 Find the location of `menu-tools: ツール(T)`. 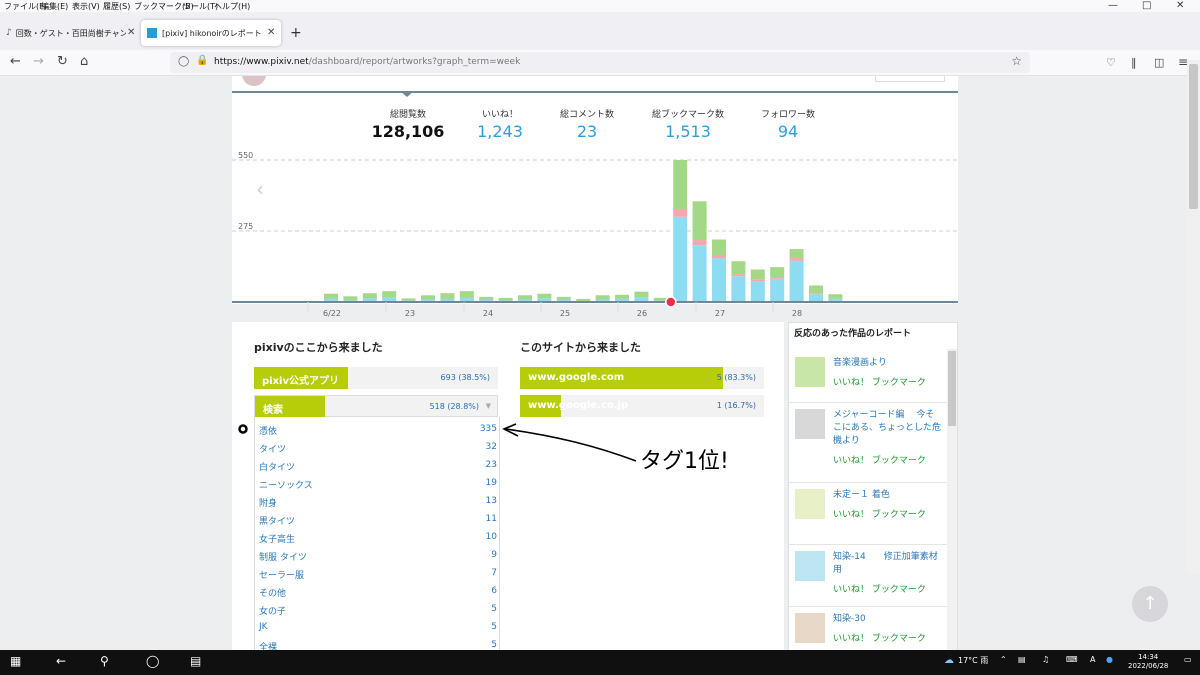

menu-tools: ツール(T) is located at coordinates (200, 6).